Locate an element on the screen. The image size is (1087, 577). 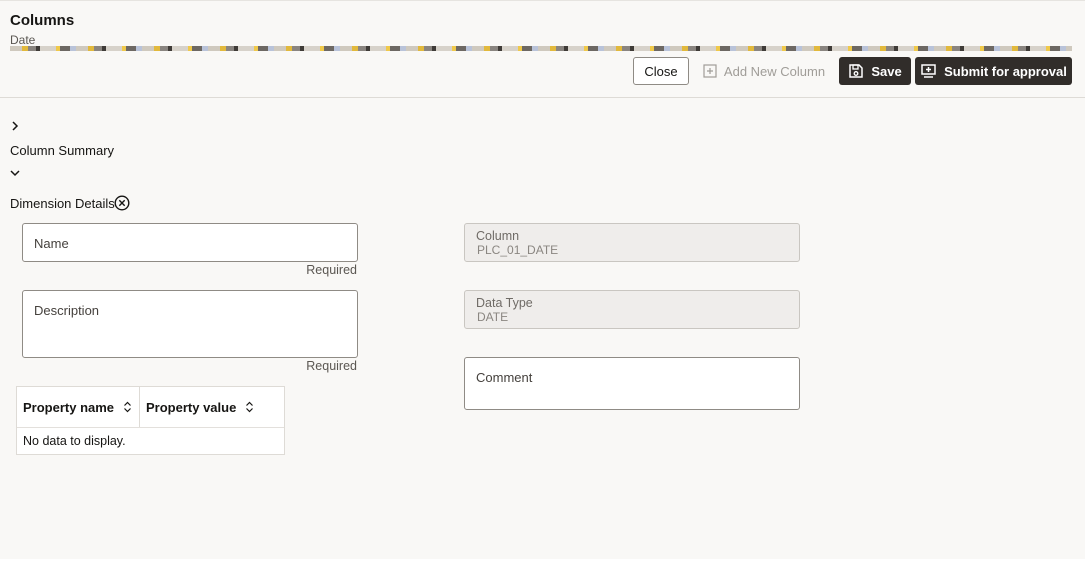
close-button-label: Close is located at coordinates (661, 71).